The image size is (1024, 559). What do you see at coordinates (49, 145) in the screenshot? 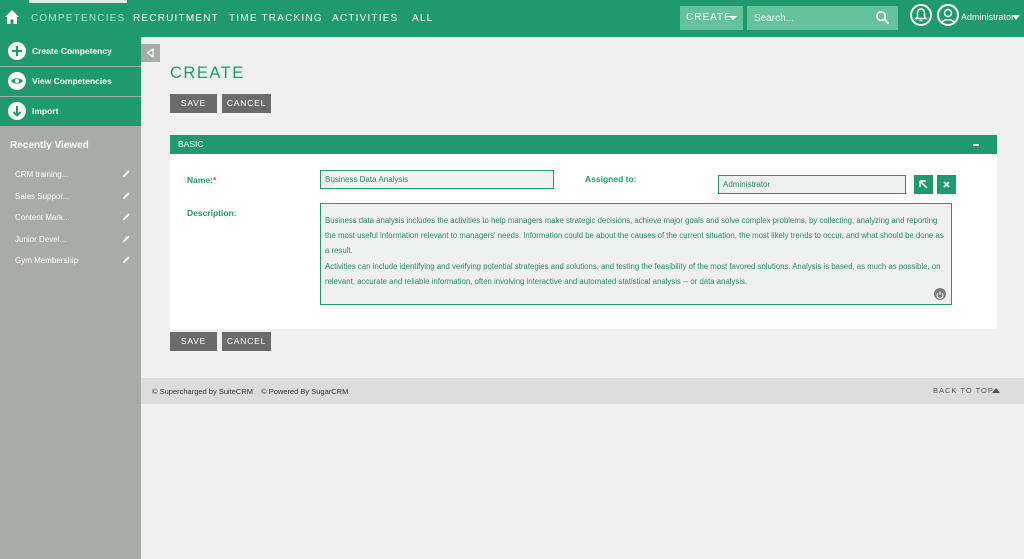
I see `recently-viewed-title: Recently Viewed` at bounding box center [49, 145].